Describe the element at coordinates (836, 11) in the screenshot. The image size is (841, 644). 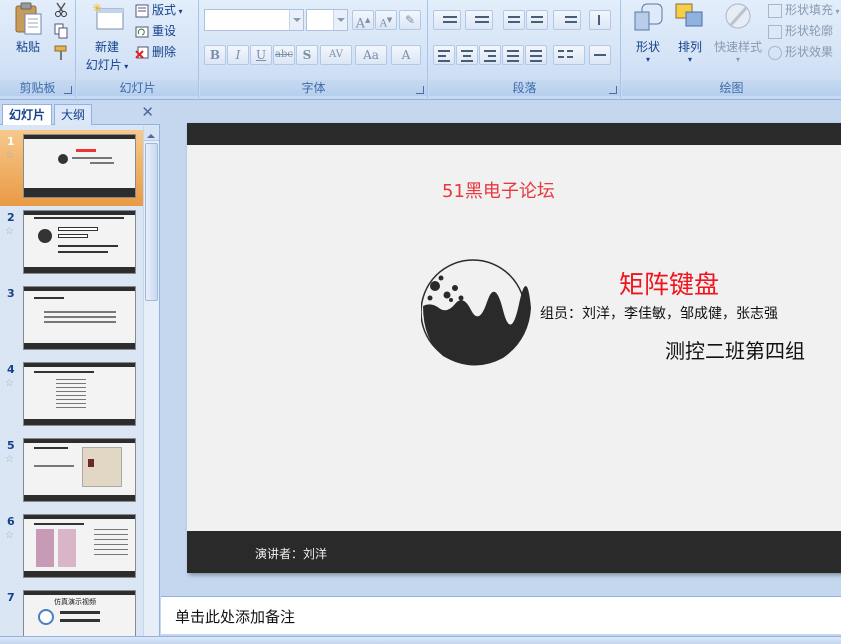
I see `shape-fill-dropdown-icon: ▾` at that location.